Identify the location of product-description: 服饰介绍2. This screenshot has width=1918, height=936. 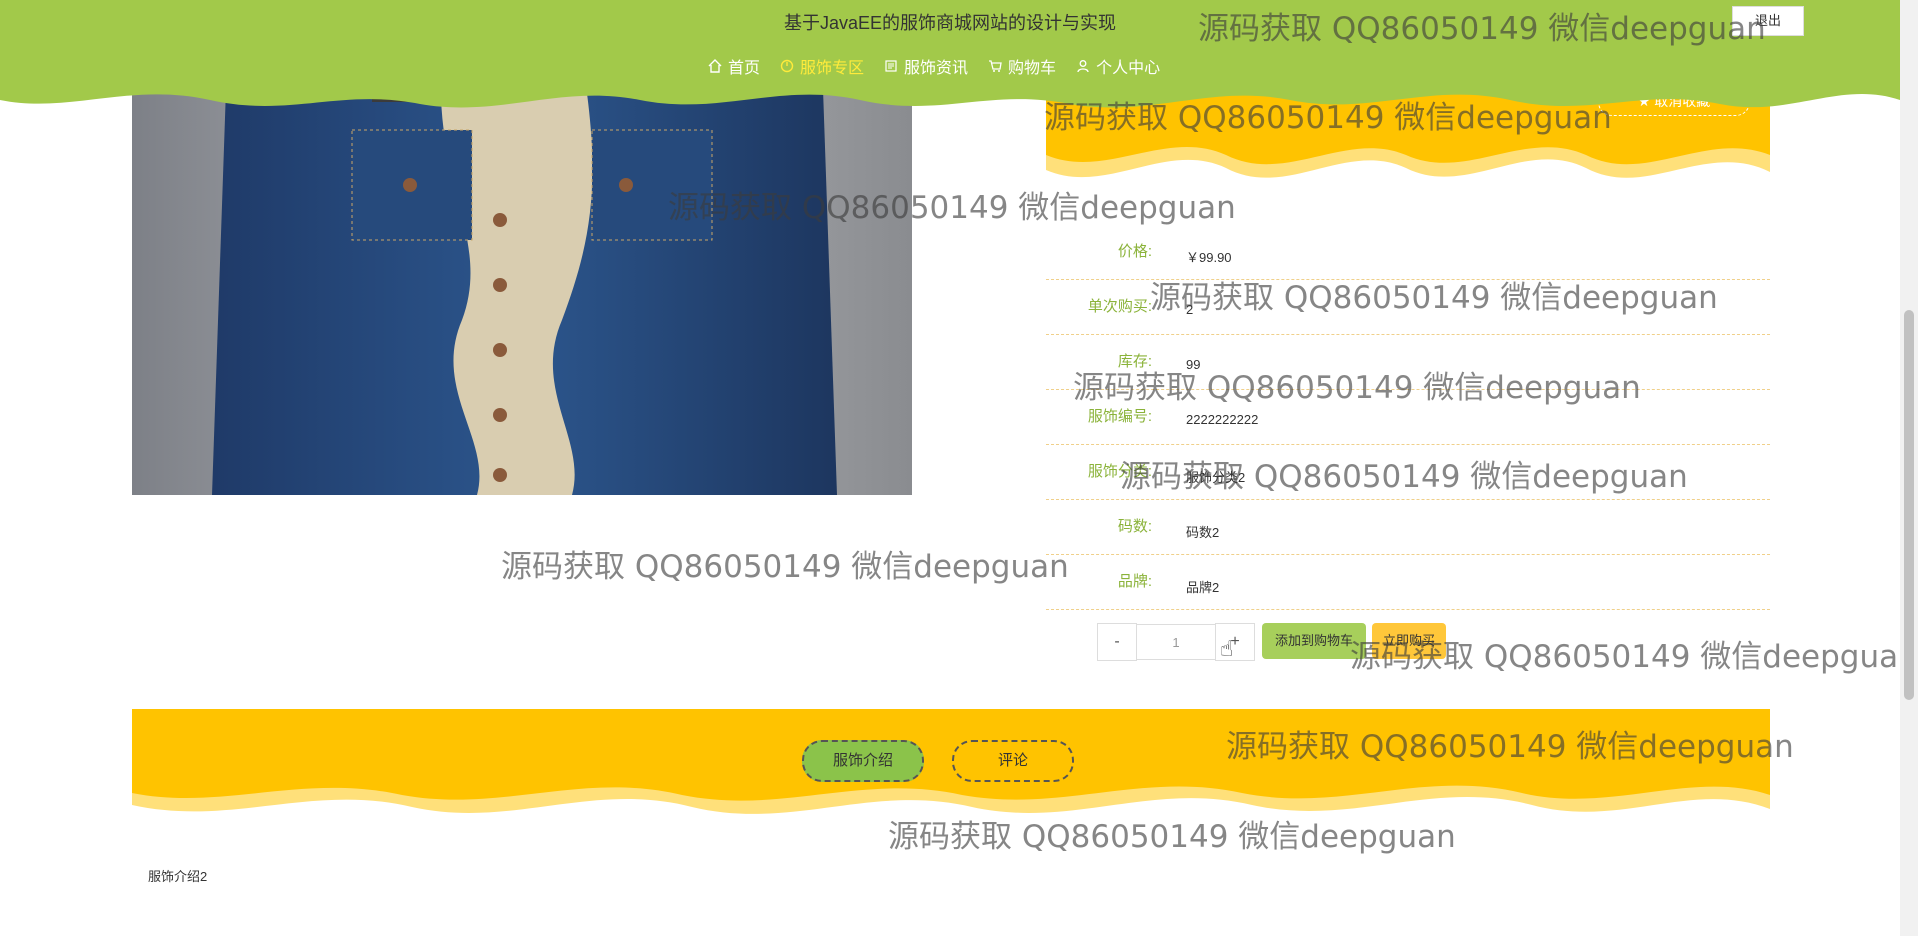
(178, 876).